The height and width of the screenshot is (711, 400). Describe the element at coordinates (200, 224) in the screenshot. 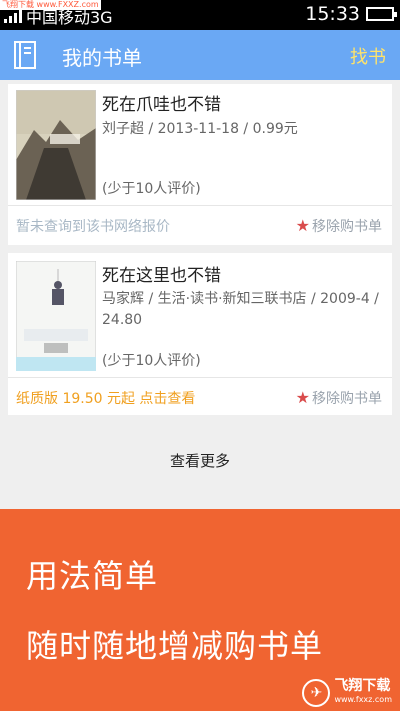

I see `card-footer: 暂未查询到该书网络报价 ★ 移除购书单` at that location.